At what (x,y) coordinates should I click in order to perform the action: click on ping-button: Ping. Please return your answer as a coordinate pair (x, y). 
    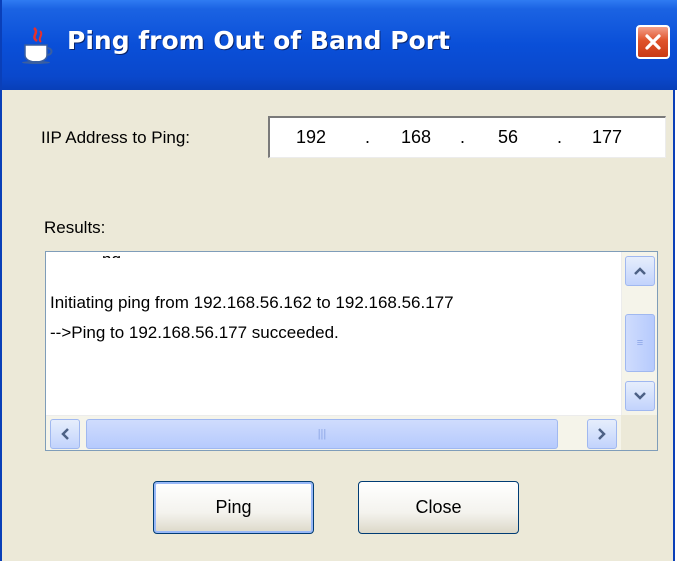
    Looking at the image, I should click on (233, 507).